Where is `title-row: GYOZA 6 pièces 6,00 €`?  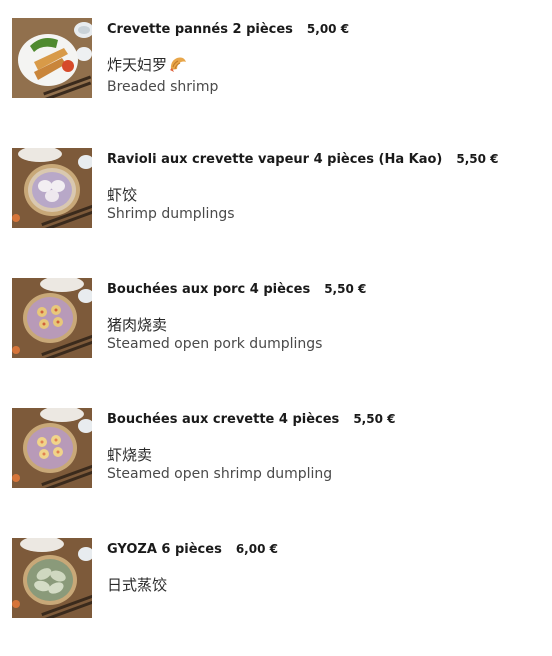
title-row: GYOZA 6 pièces 6,00 € is located at coordinates (322, 548).